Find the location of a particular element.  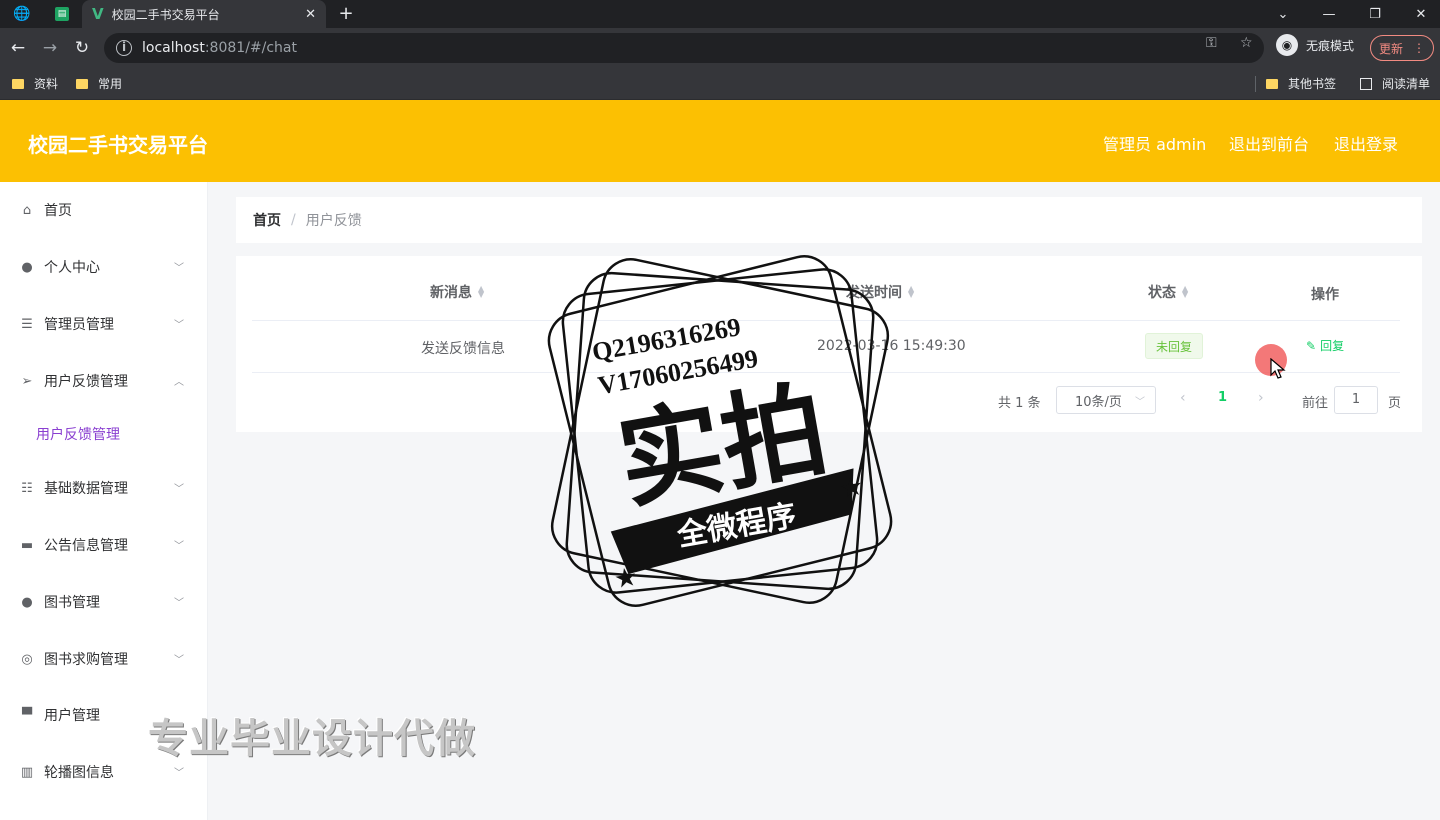

sidebar-item-books: ● 图书管理 ﹀ is located at coordinates (104, 602).